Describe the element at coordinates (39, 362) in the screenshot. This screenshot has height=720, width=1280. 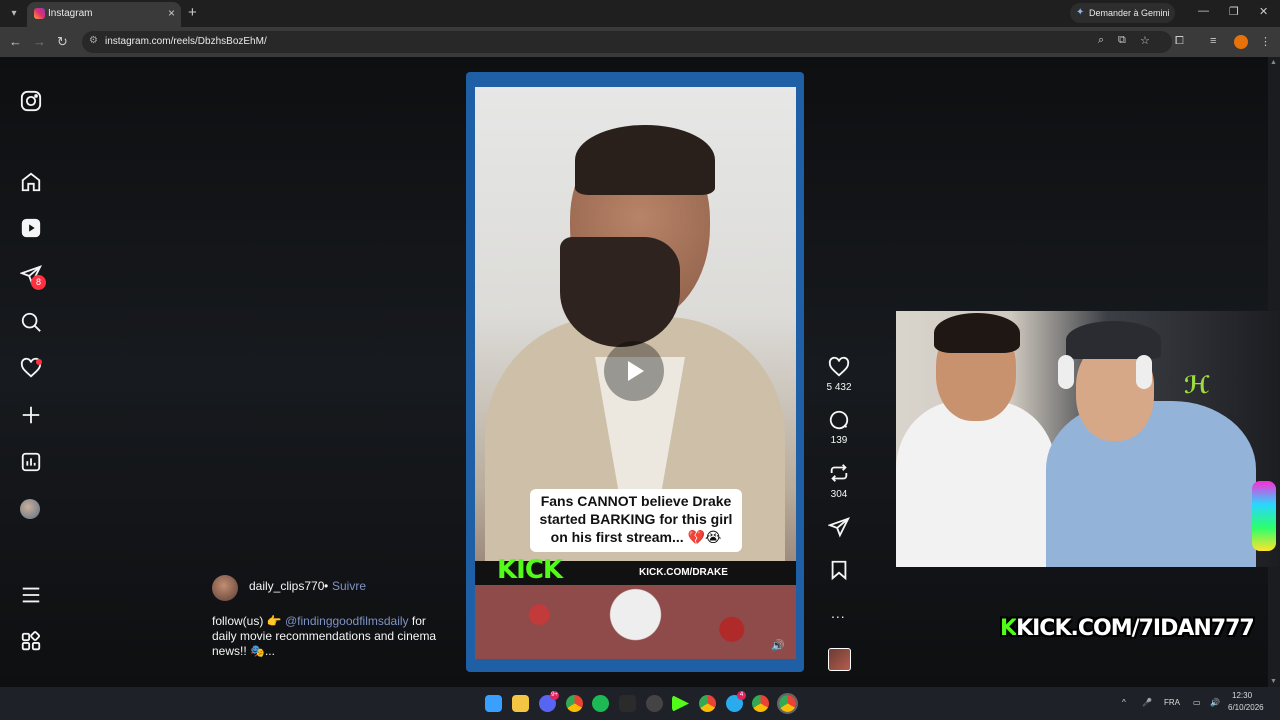
I see `notifications-dot` at that location.